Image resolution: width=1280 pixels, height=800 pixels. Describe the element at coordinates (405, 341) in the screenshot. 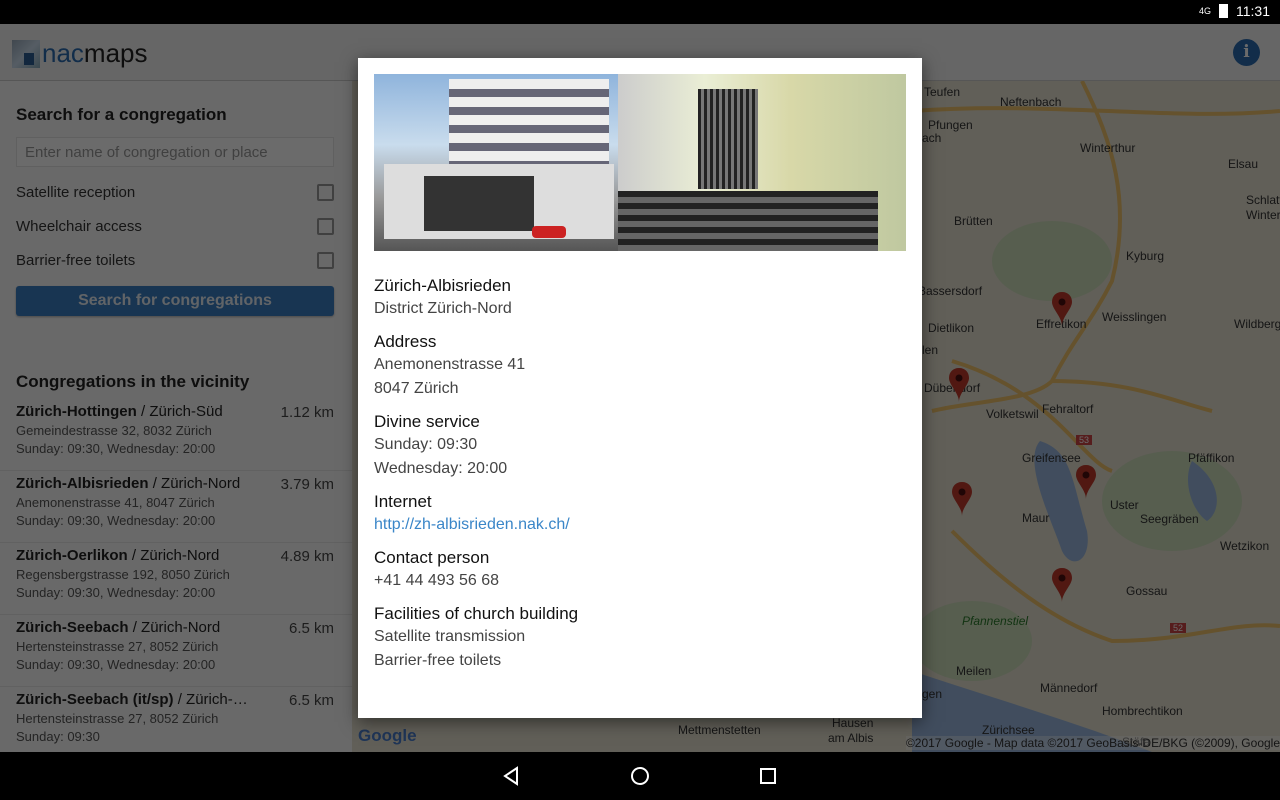

I see `address-label: Address` at that location.